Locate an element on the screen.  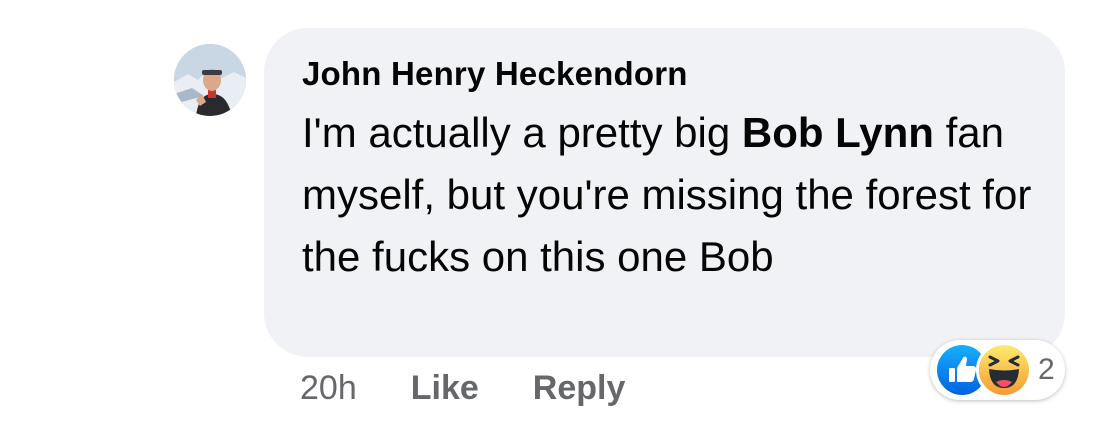
comment-timestamp: 20h is located at coordinates (328, 388).